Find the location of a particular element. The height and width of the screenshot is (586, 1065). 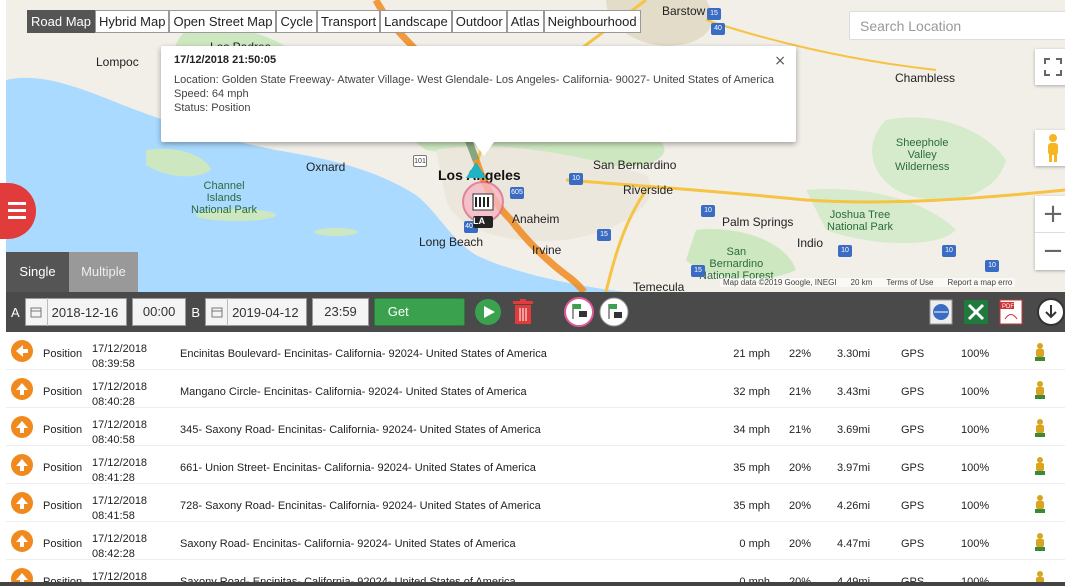

map-label: Riverside is located at coordinates (648, 190).